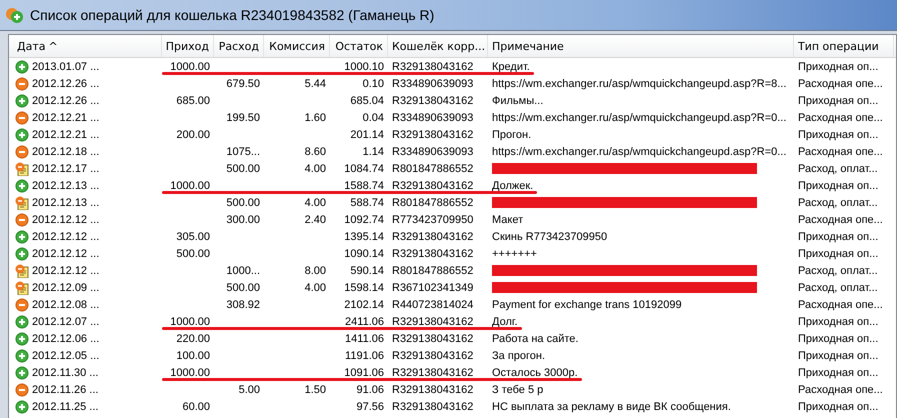  Describe the element at coordinates (193, 236) in the screenshot. I see `income-cell: 305.00` at that location.